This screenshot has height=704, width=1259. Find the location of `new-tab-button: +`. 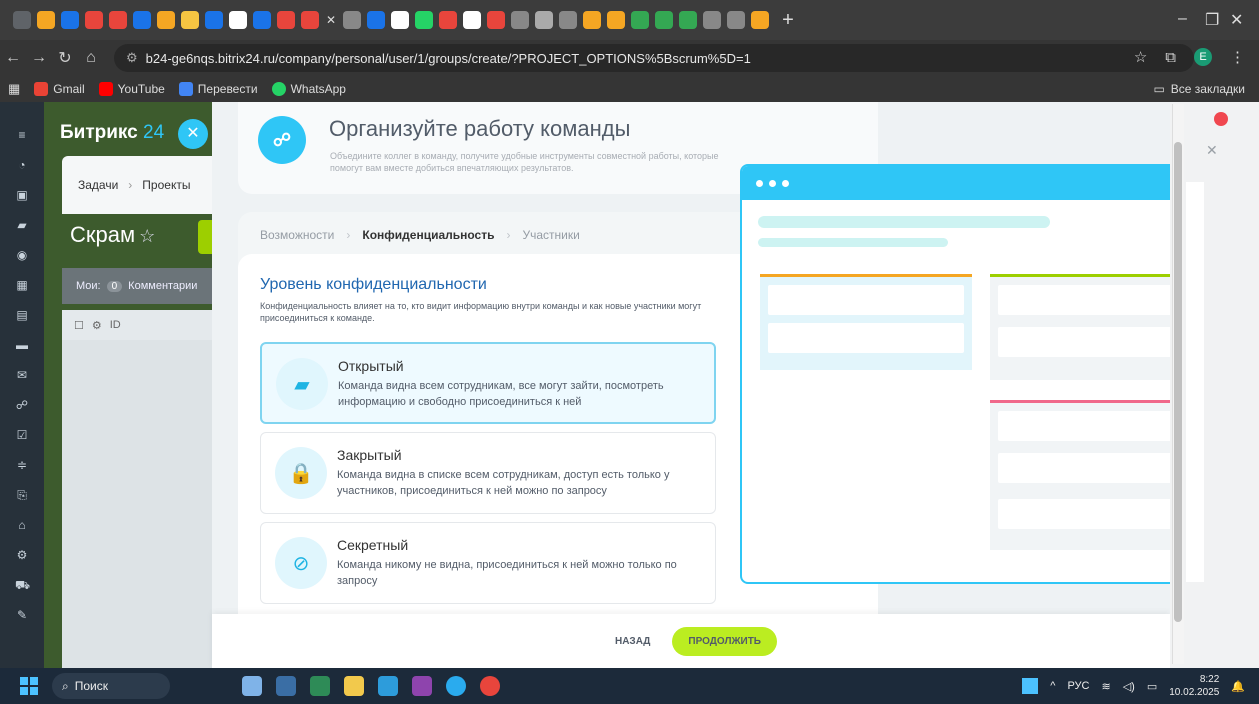

new-tab-button: + is located at coordinates (788, 20).